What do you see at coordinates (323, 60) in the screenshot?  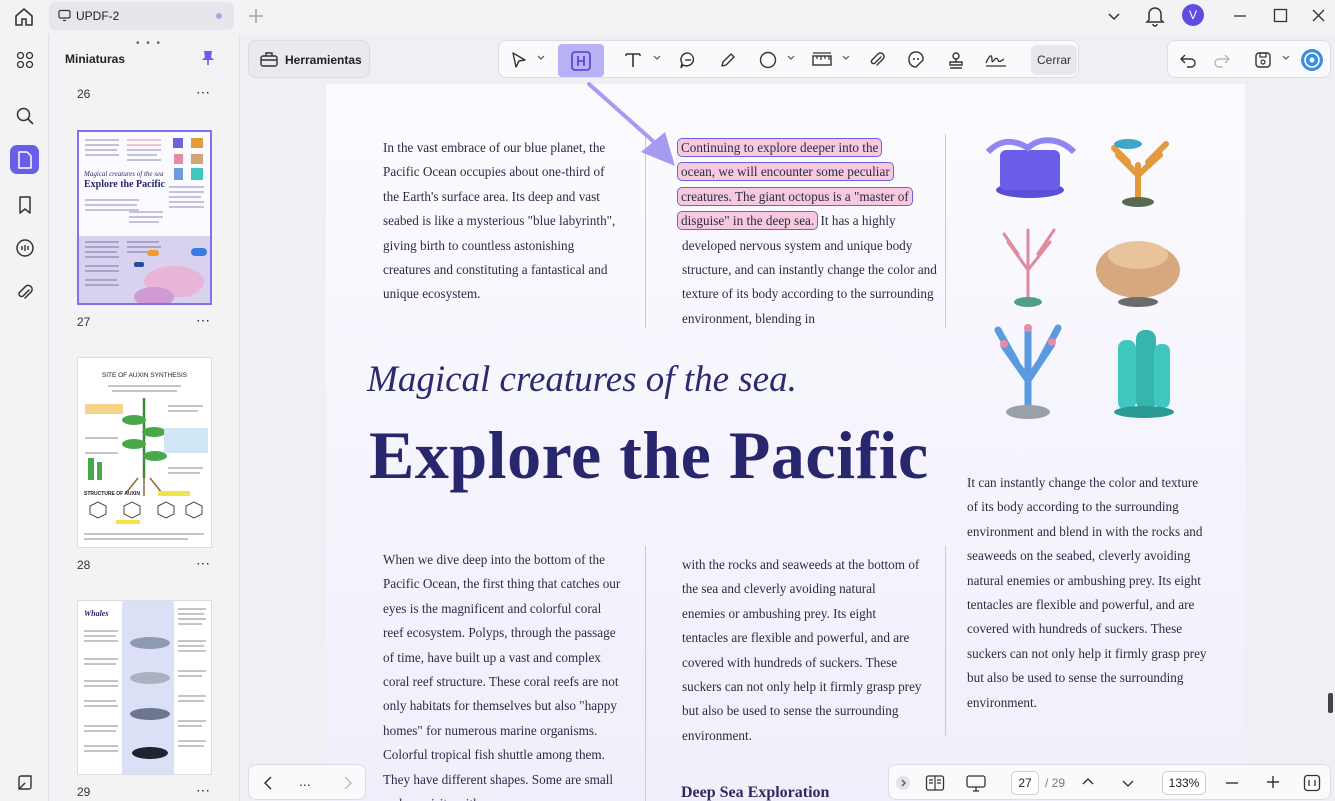 I see `tools-label: Herramientas` at bounding box center [323, 60].